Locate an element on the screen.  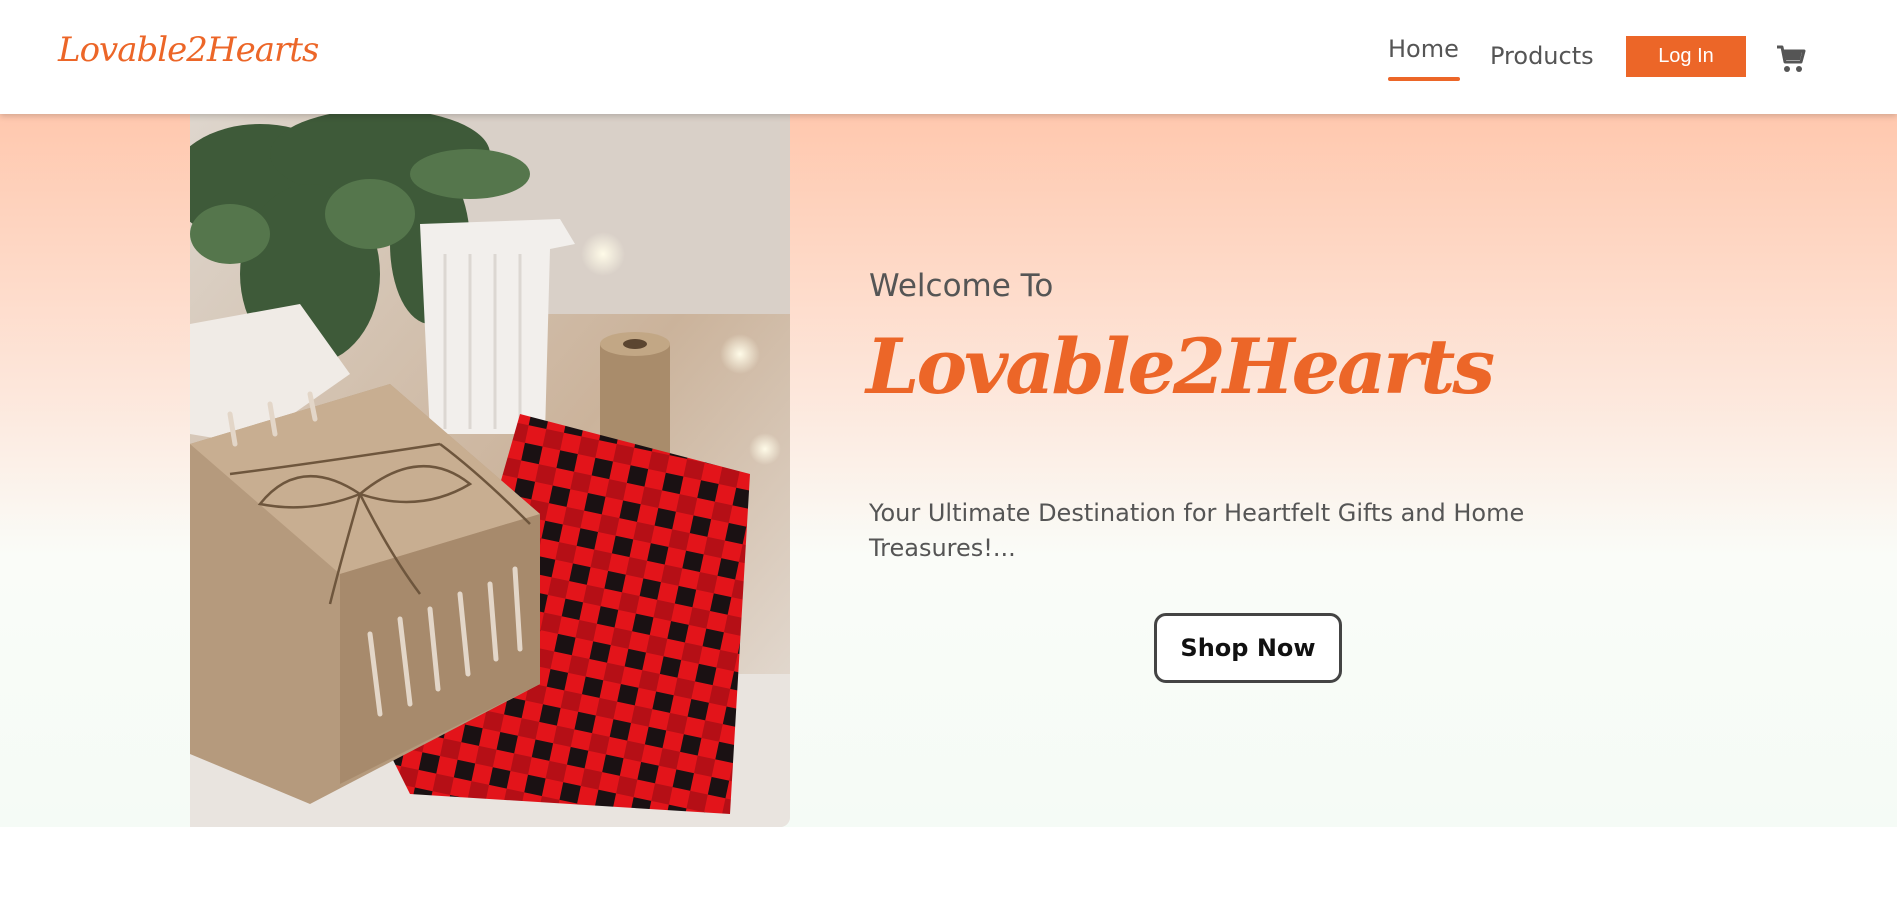
nav-products-link: Products is located at coordinates (1542, 56).